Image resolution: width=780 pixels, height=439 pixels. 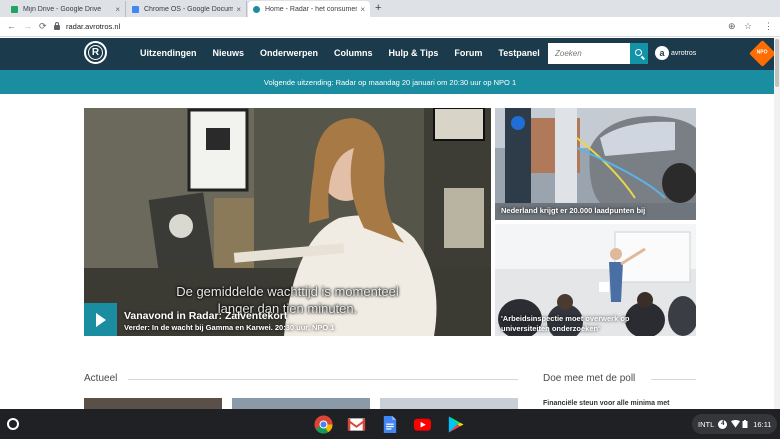 What do you see at coordinates (589, 53) in the screenshot?
I see `search-input` at bounding box center [589, 53].